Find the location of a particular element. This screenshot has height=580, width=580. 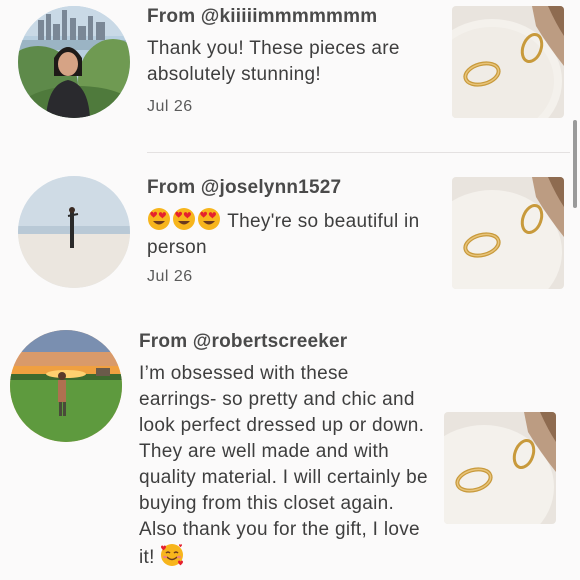

review-author: From @joselynn1527 is located at coordinates (244, 188).